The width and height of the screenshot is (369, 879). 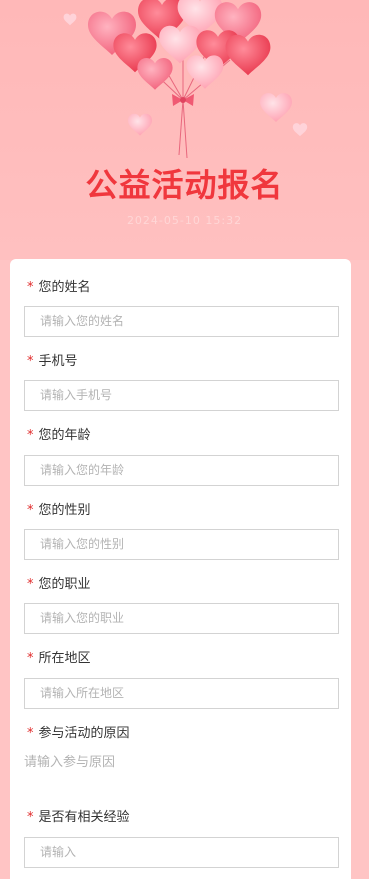 What do you see at coordinates (59, 435) in the screenshot?
I see `age-field-label: * 您的年龄` at bounding box center [59, 435].